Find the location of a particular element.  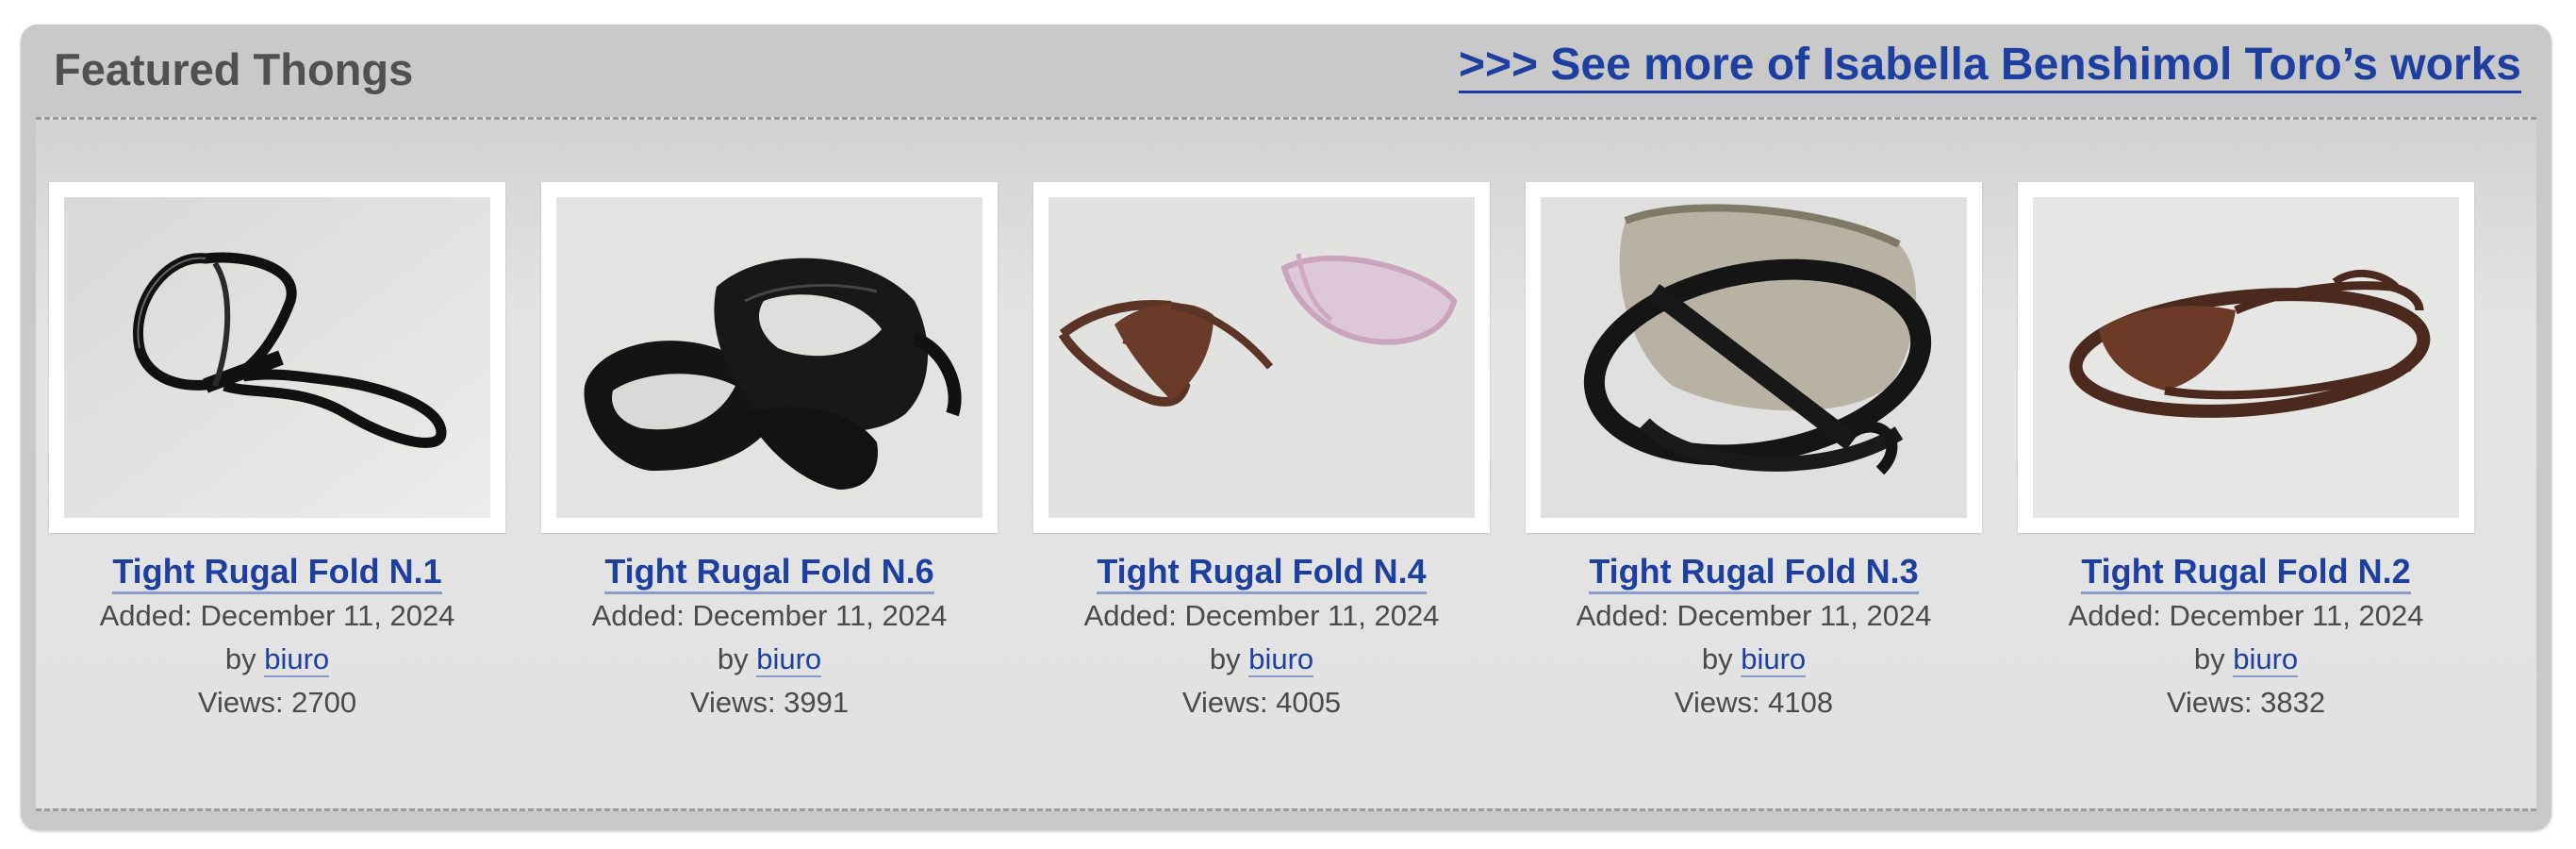

card-title-link: Tight Rugal Fold N.6 is located at coordinates (769, 573).